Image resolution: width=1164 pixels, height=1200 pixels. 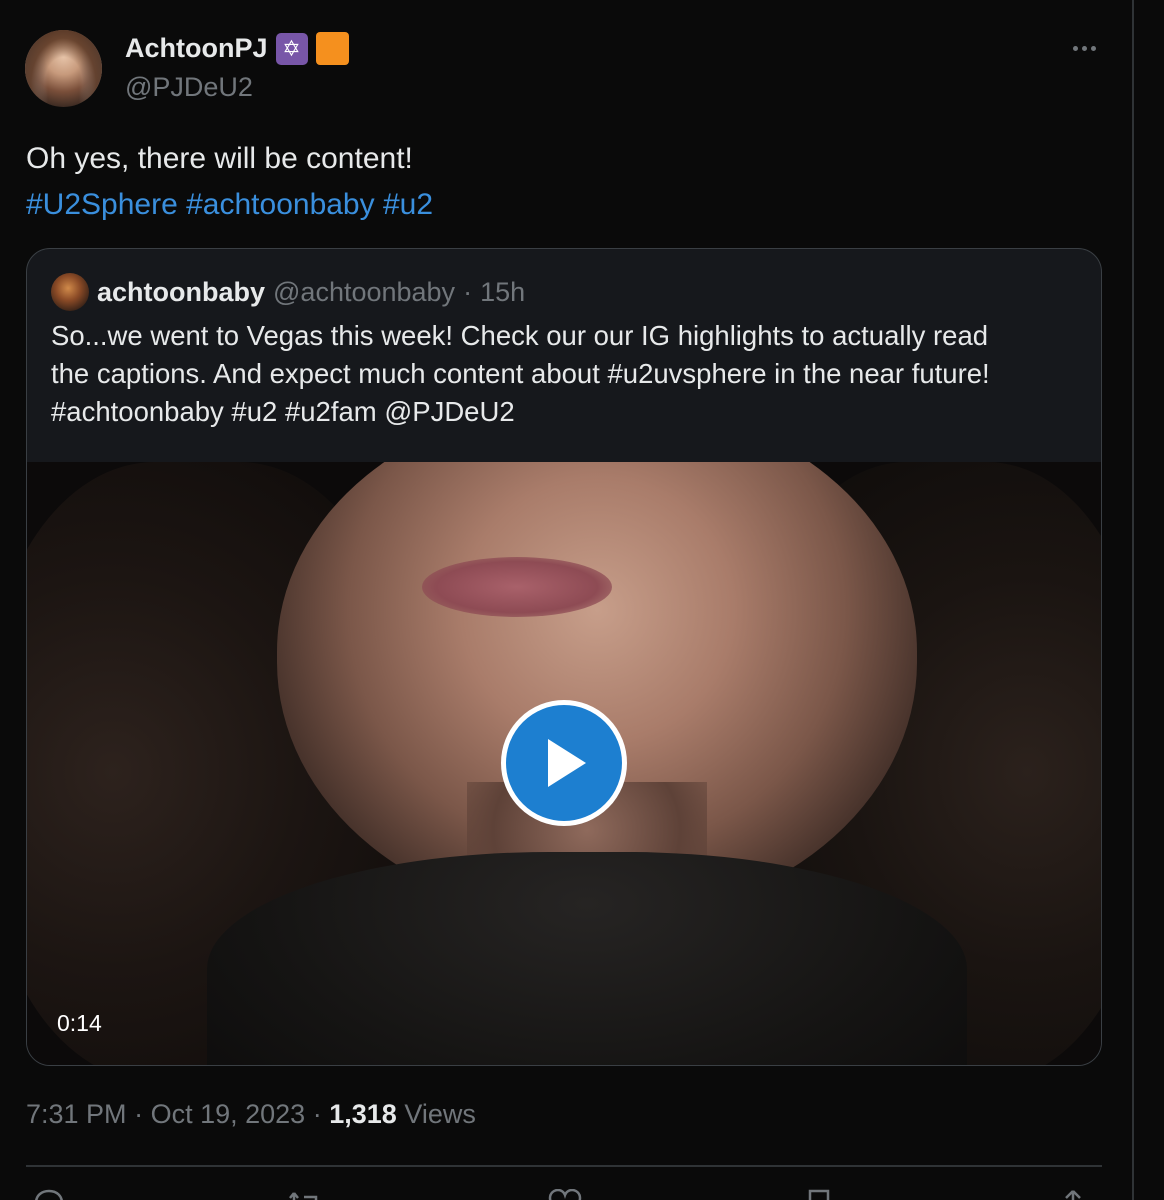 What do you see at coordinates (63, 68) in the screenshot?
I see `author-avatar` at bounding box center [63, 68].